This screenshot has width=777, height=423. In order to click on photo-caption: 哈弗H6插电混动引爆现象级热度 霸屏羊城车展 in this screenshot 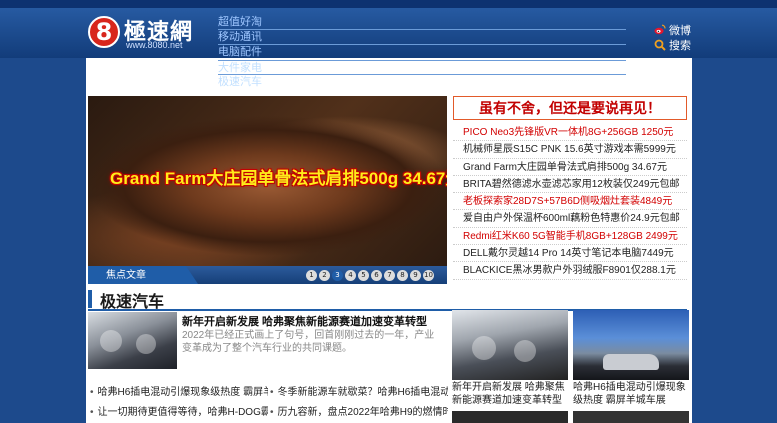, I will do `click(631, 394)`.